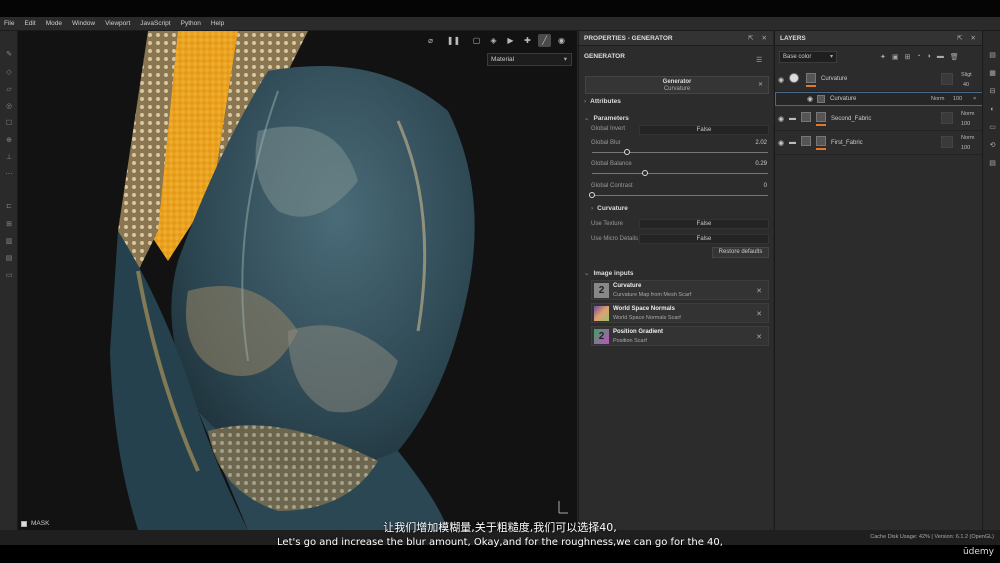 The height and width of the screenshot is (563, 1000). Describe the element at coordinates (9, 141) in the screenshot. I see `clone-icon: ⊕` at that location.